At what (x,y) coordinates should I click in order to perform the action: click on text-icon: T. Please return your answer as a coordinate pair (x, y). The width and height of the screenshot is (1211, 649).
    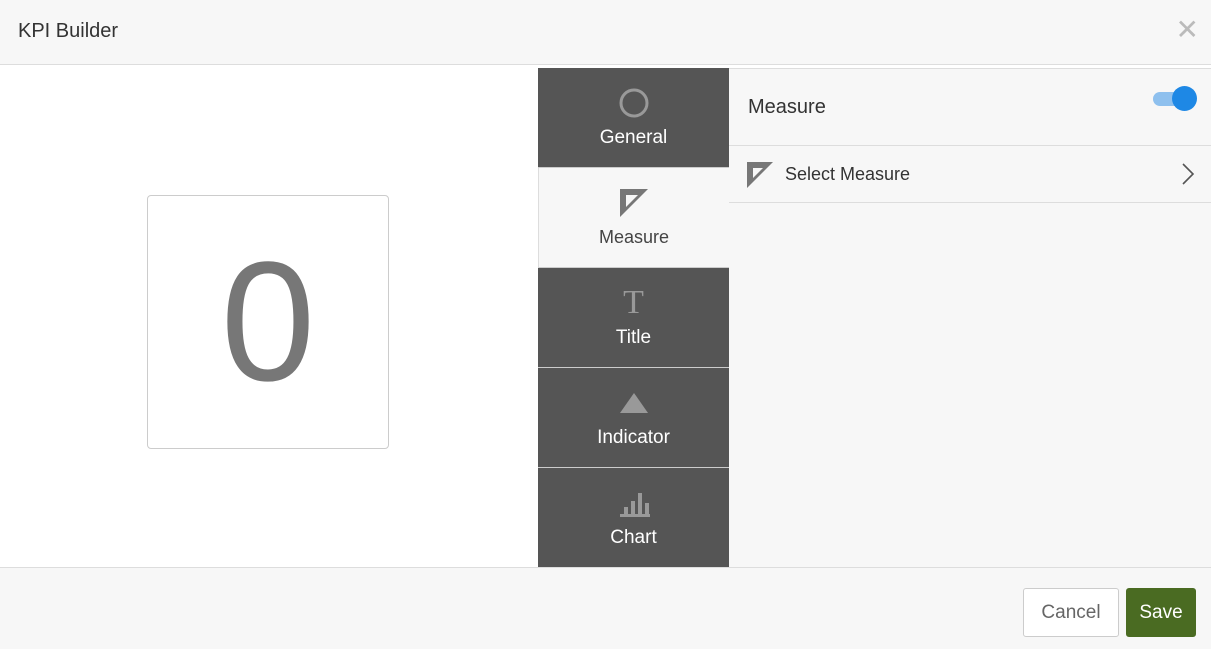
    Looking at the image, I should click on (633, 302).